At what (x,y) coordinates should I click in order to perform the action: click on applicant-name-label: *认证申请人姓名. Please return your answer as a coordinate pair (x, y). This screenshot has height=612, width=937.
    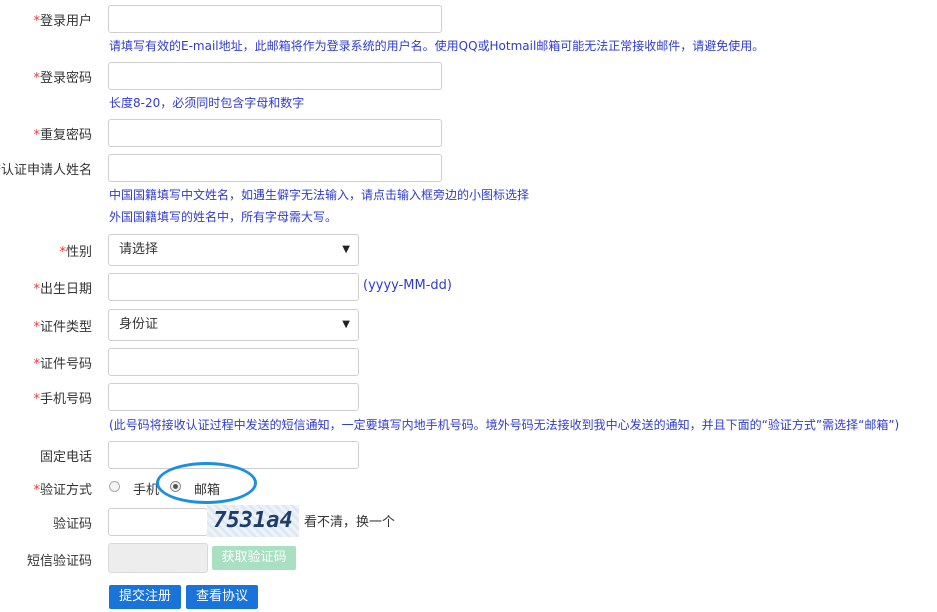
    Looking at the image, I should click on (46, 170).